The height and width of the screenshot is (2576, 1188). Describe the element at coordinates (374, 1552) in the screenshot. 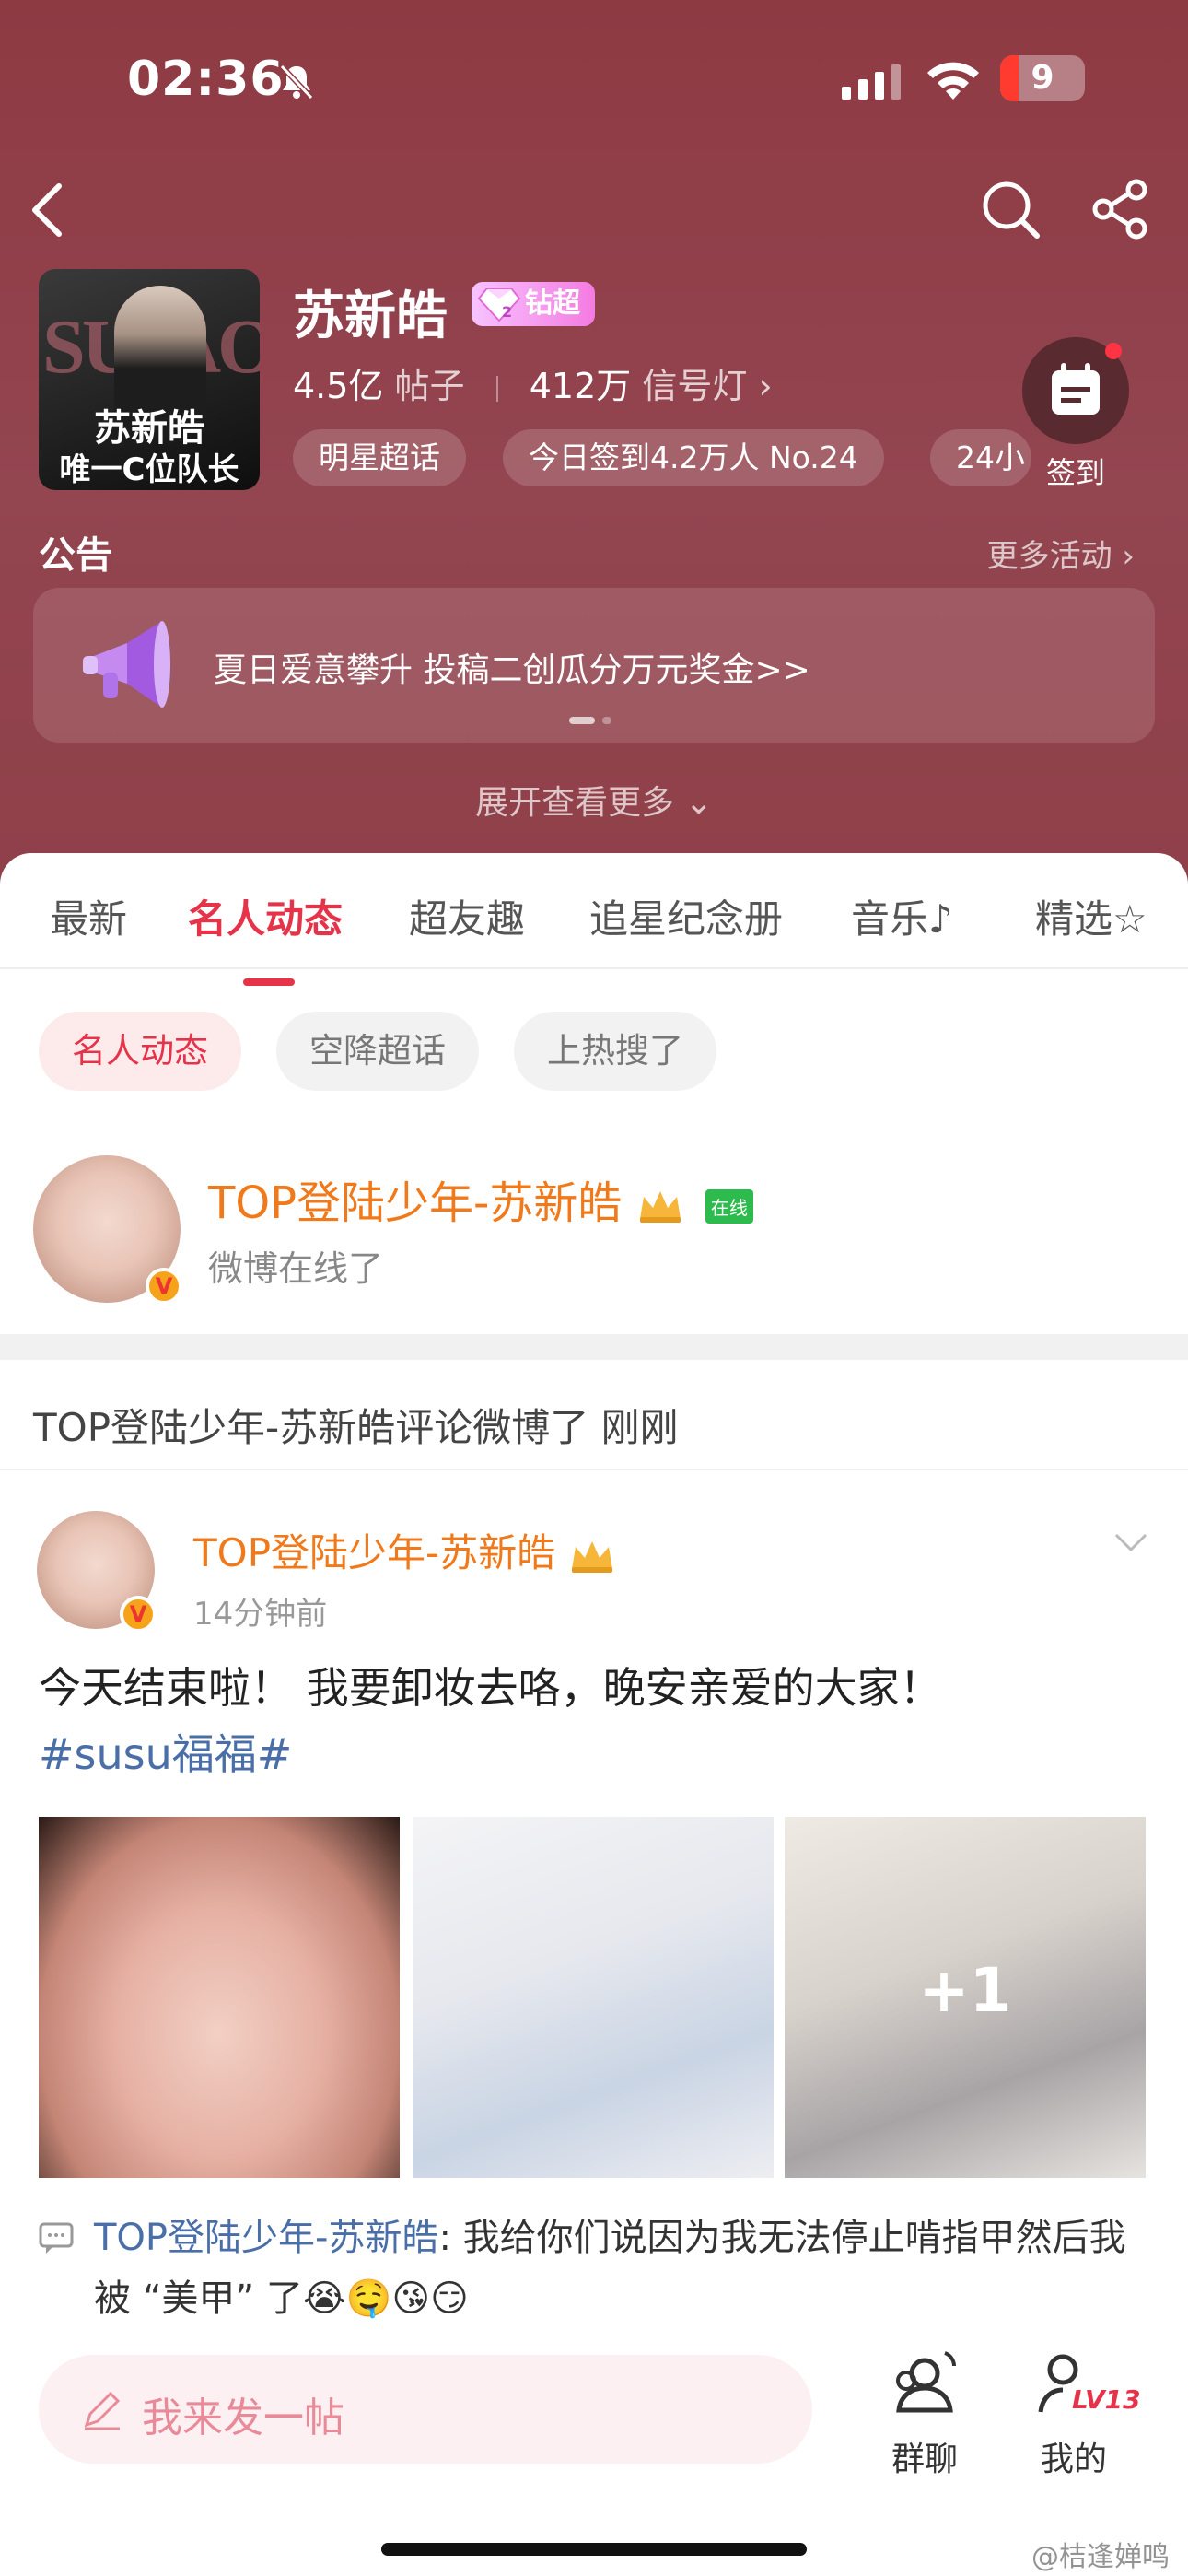

I see `post-author-name: TOP登陆少年-苏新皓` at that location.